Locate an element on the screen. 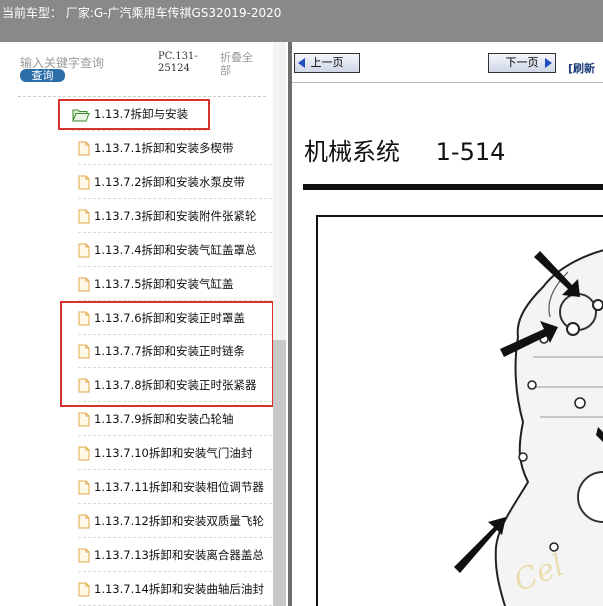  tree-item-label: 1.13.7.10拆卸和安装气门油封 is located at coordinates (173, 453).